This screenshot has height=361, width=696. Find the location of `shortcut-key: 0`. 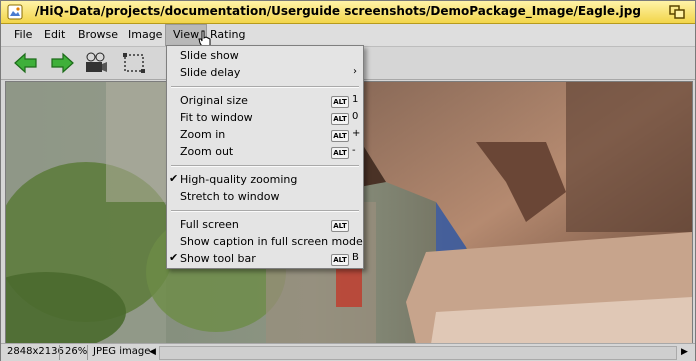

shortcut-key: 0 is located at coordinates (355, 116).